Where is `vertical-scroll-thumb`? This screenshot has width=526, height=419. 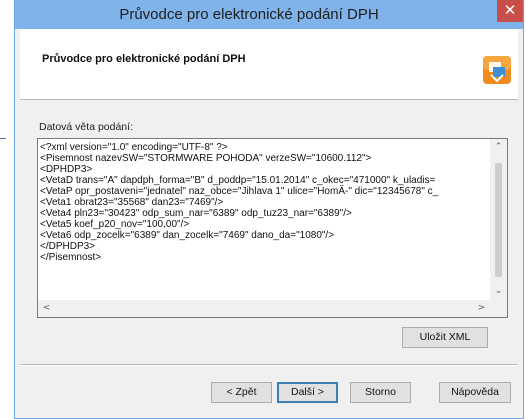 vertical-scroll-thumb is located at coordinates (498, 220).